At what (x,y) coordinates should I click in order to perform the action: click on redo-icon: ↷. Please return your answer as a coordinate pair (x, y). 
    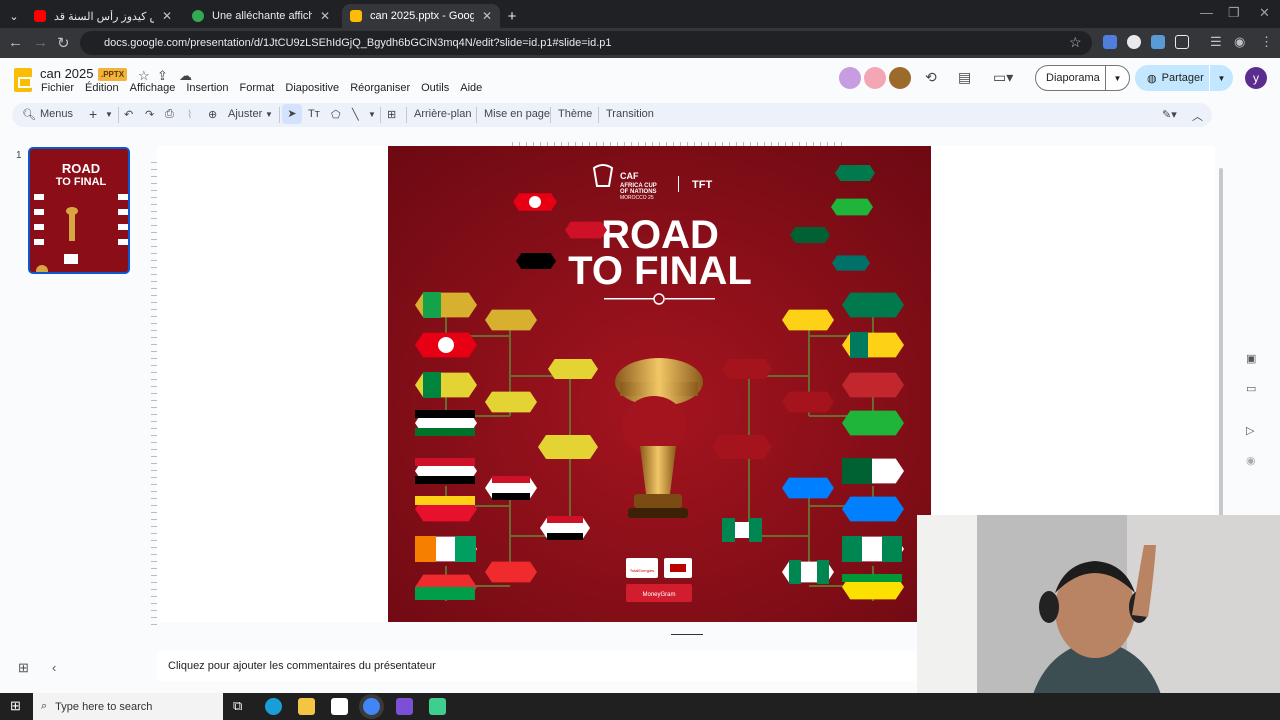
    Looking at the image, I should click on (149, 114).